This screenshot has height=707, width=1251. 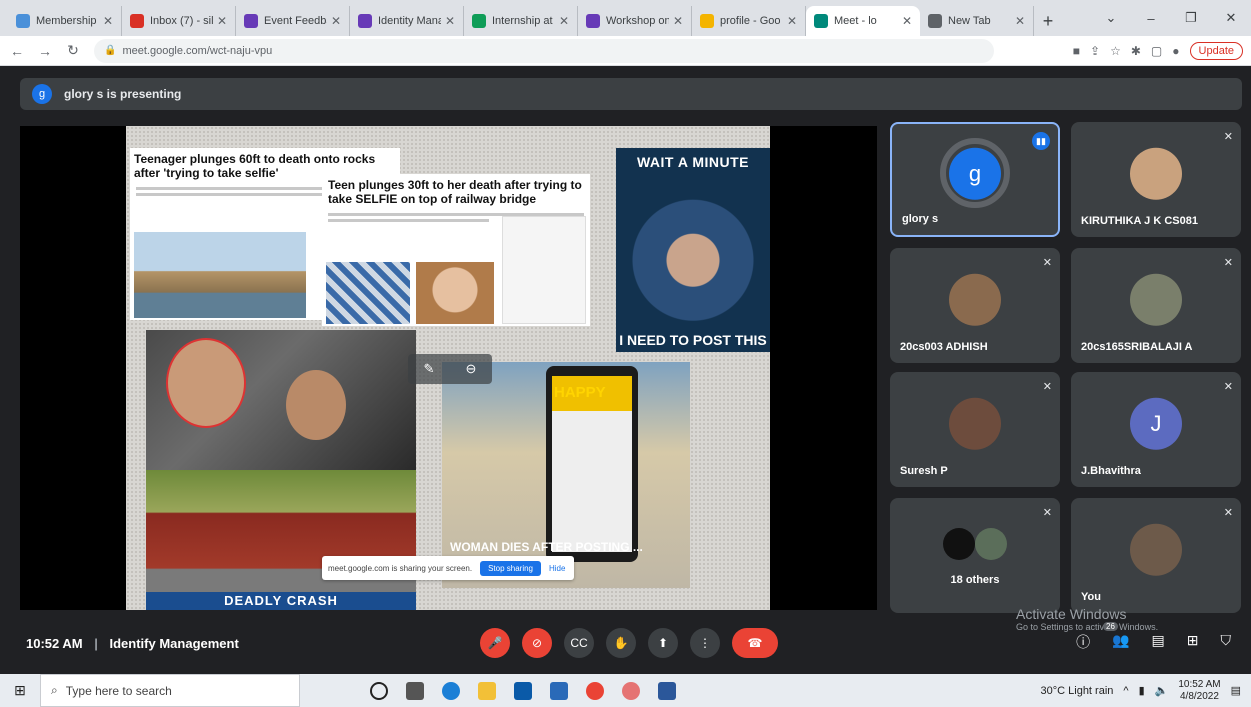 I want to click on captions-button: CC, so click(x=579, y=643).